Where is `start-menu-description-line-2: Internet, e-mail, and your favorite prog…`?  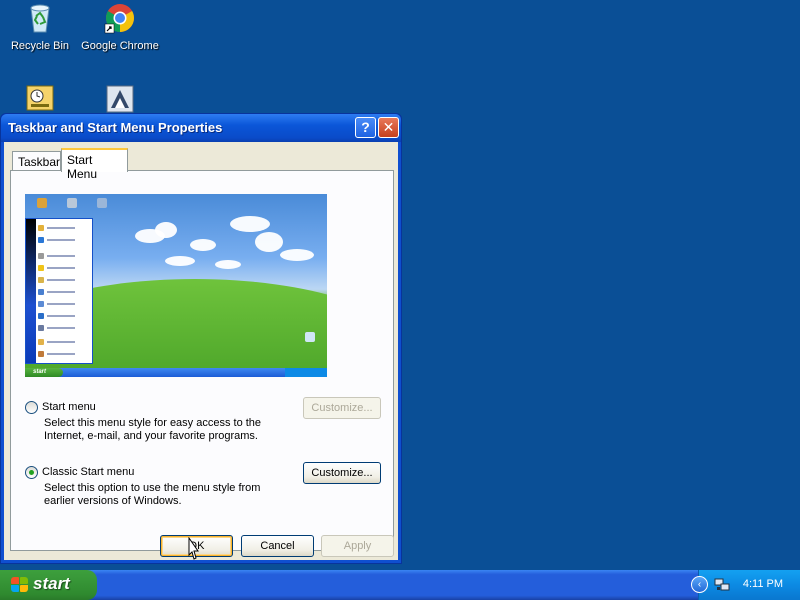 start-menu-description-line-2: Internet, e-mail, and your favorite prog… is located at coordinates (151, 436).